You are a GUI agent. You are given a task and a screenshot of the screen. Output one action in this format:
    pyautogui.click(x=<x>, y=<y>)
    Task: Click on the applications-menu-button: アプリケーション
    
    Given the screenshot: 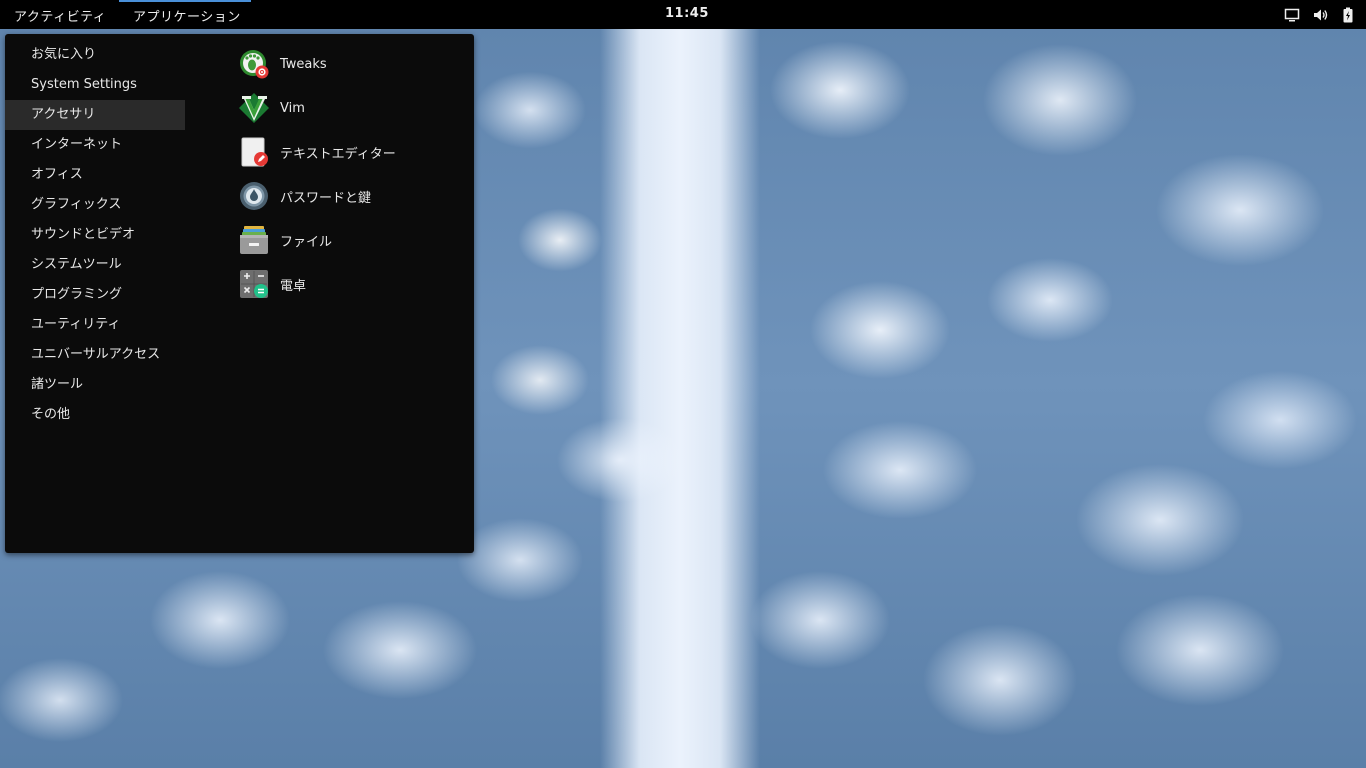 What is the action you would take?
    pyautogui.click(x=185, y=14)
    